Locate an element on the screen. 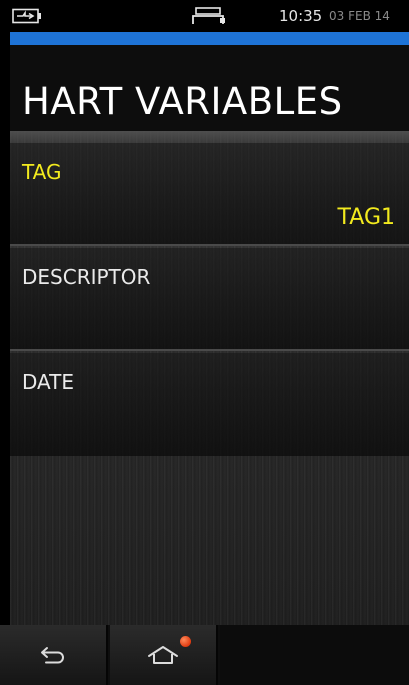 The image size is (409, 685). nav-empty-slot is located at coordinates (314, 655).